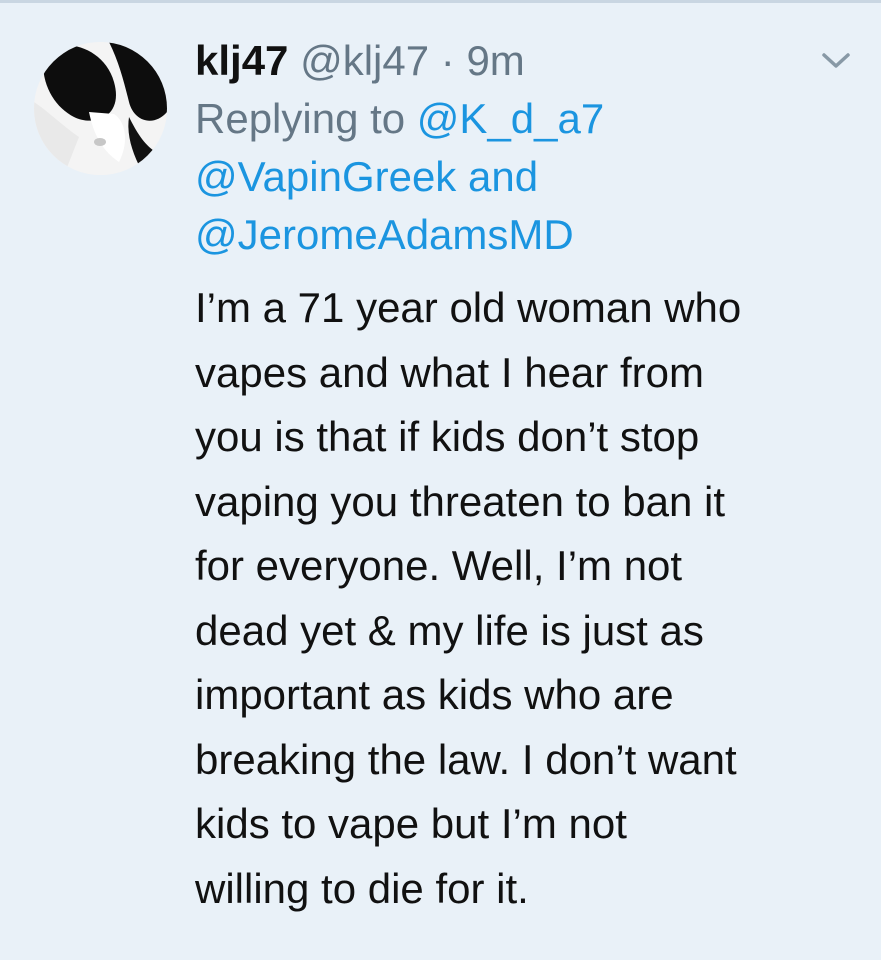  What do you see at coordinates (460, 501) in the screenshot?
I see `tweet-text-line: vaping you threaten to ban it` at bounding box center [460, 501].